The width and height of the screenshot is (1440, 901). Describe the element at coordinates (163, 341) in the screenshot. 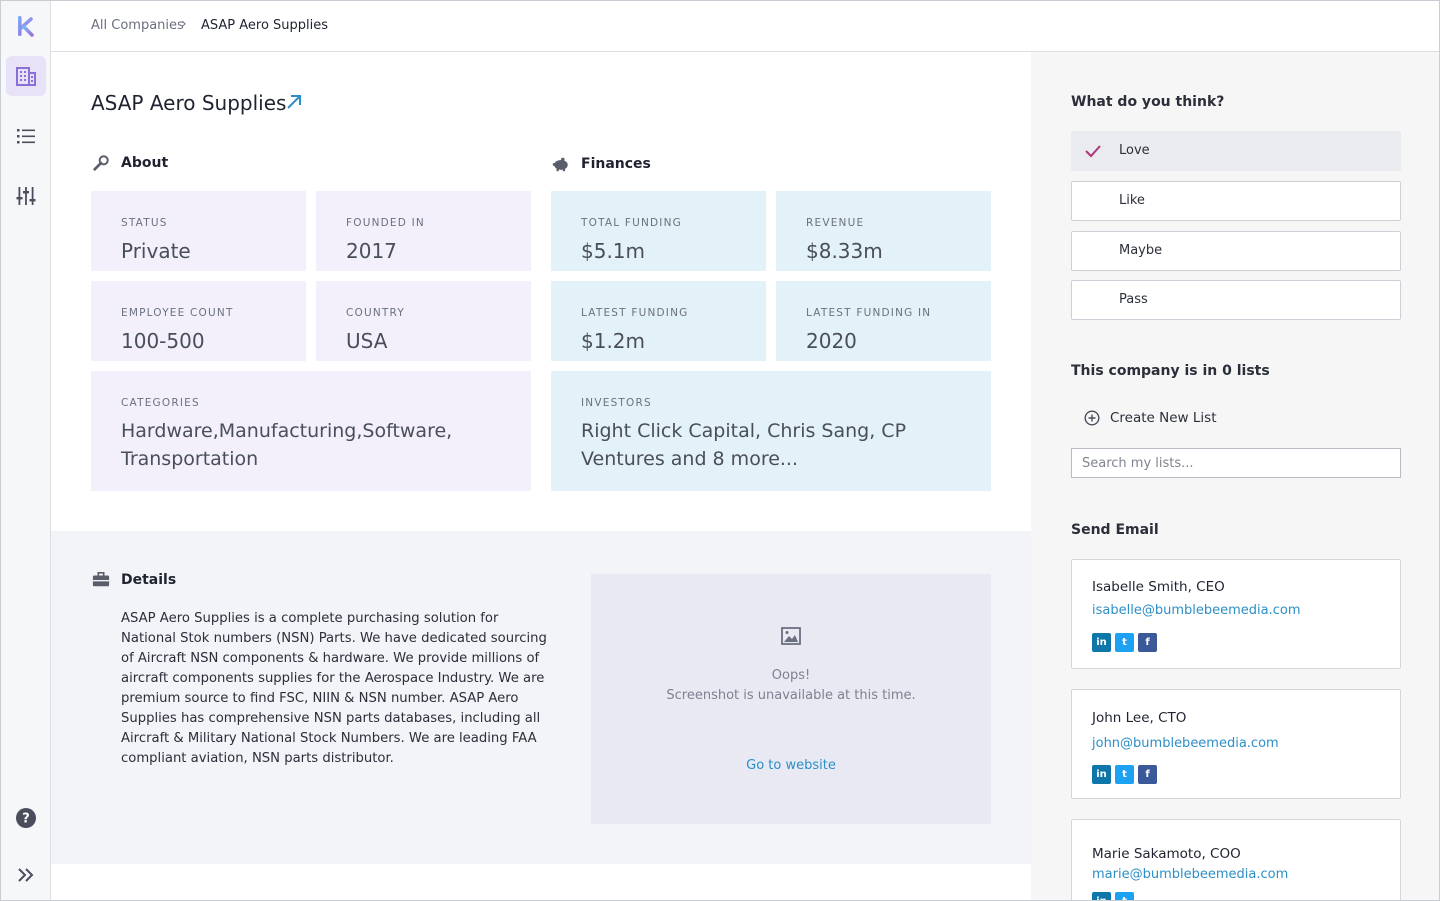

I see `employee-count-value: 100-500` at that location.